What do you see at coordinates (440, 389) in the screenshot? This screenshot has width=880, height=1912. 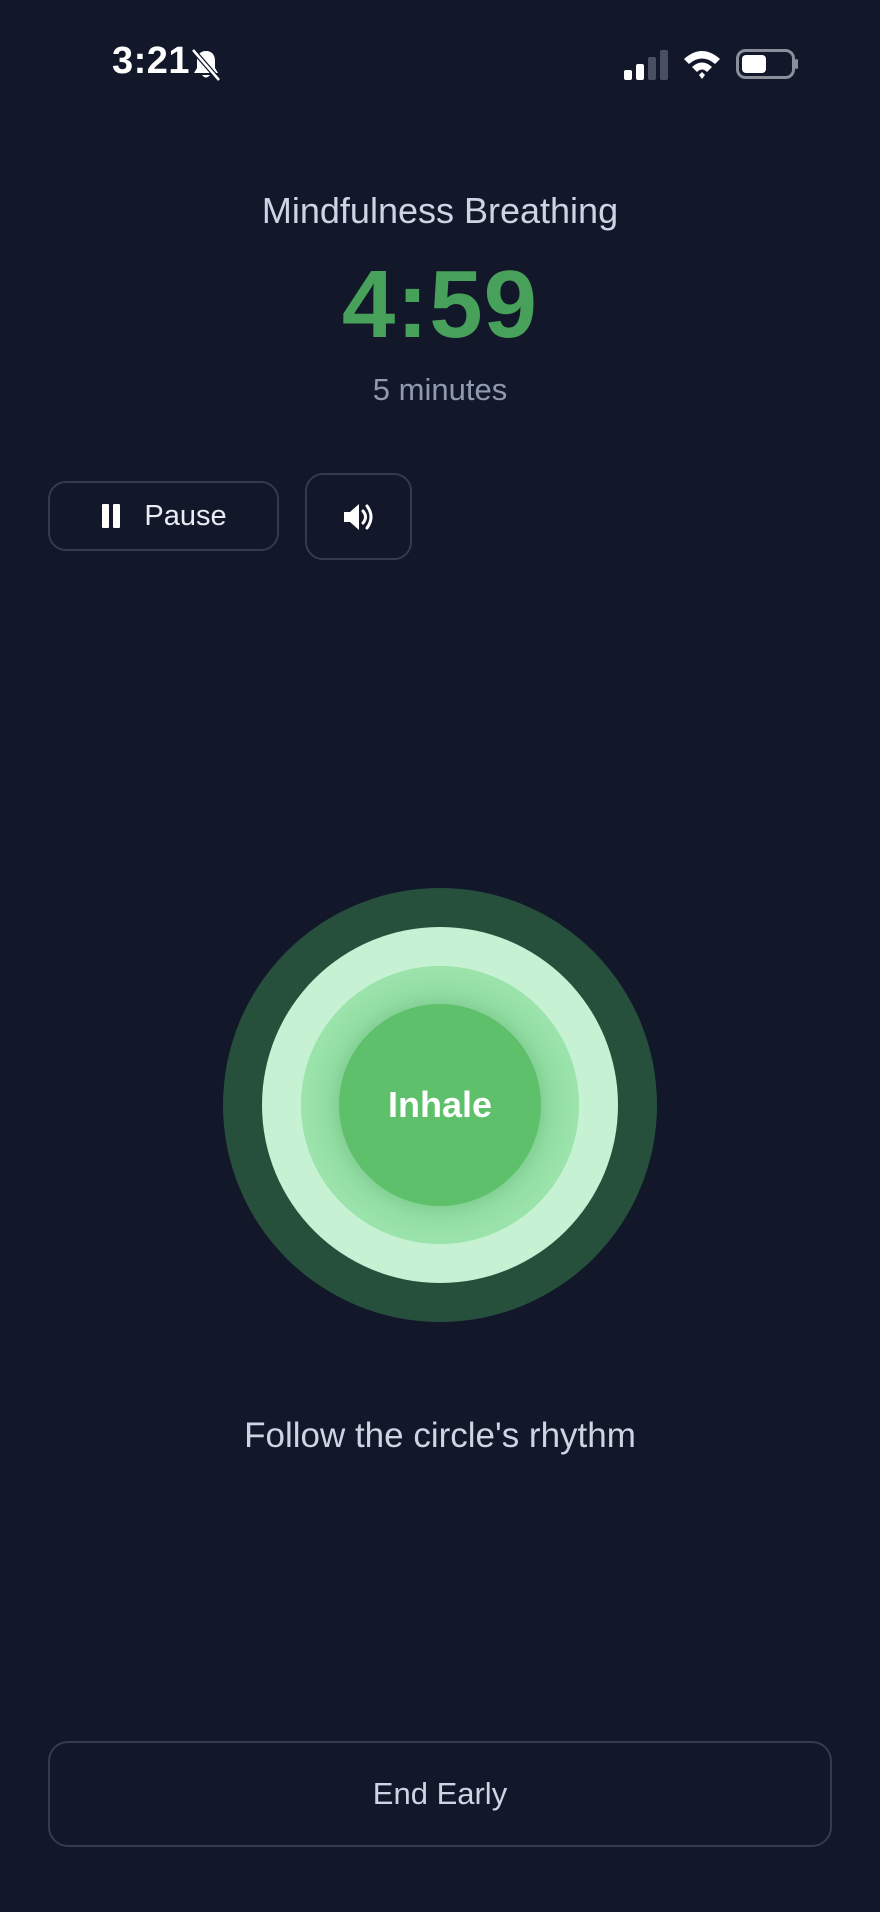 I see `session-duration: 5 minutes` at bounding box center [440, 389].